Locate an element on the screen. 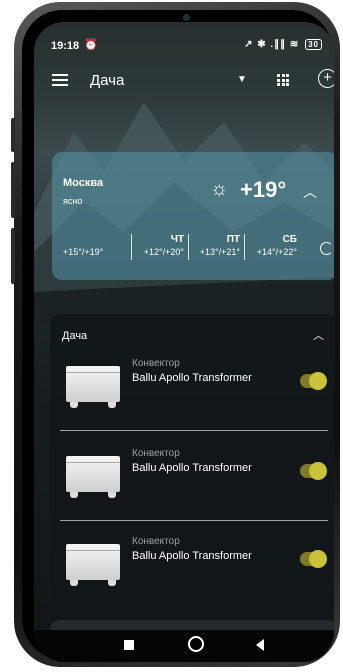  menu-icon is located at coordinates (60, 80).